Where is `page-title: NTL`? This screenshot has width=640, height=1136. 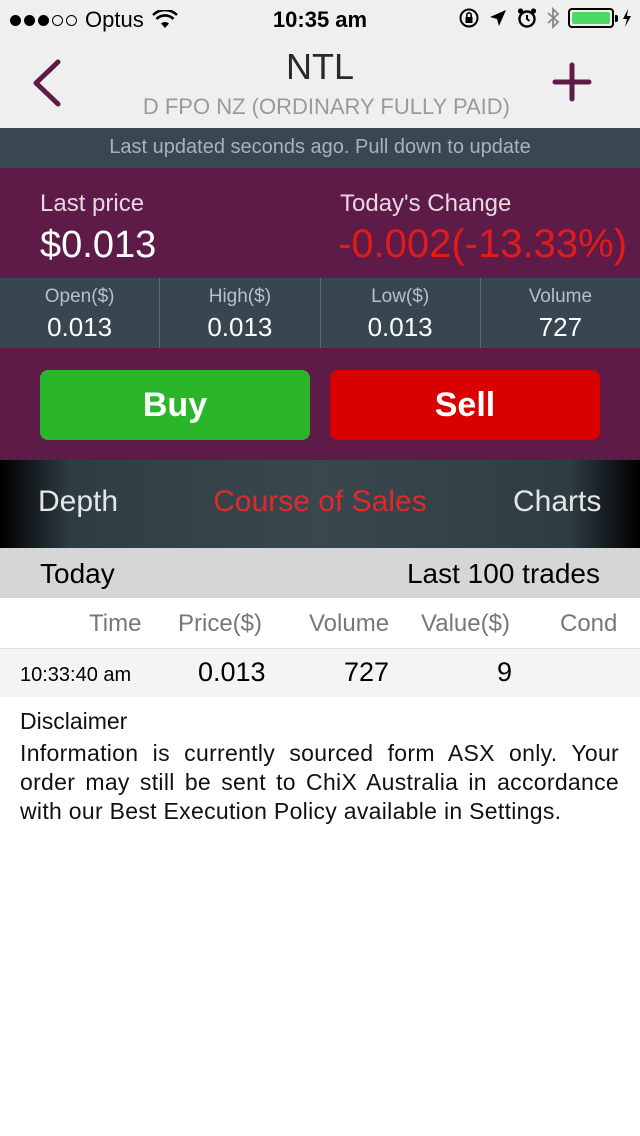 page-title: NTL is located at coordinates (319, 66).